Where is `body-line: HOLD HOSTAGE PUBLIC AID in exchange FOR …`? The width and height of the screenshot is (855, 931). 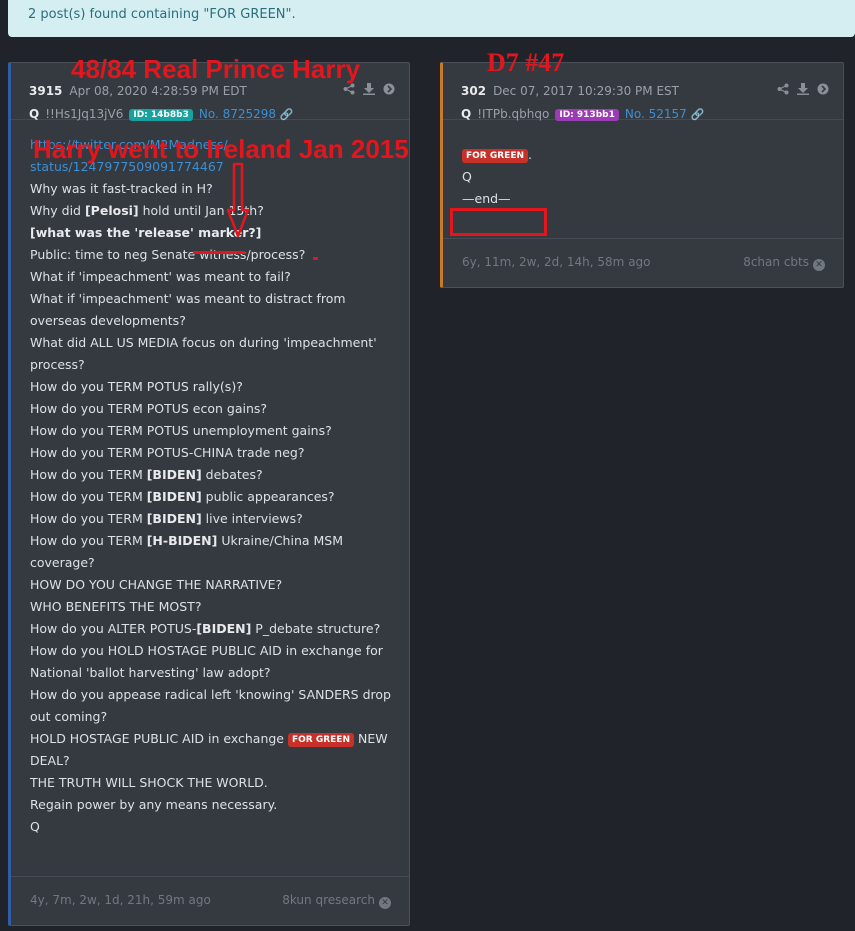 body-line: HOLD HOSTAGE PUBLIC AID in exchange FOR … is located at coordinates (209, 739).